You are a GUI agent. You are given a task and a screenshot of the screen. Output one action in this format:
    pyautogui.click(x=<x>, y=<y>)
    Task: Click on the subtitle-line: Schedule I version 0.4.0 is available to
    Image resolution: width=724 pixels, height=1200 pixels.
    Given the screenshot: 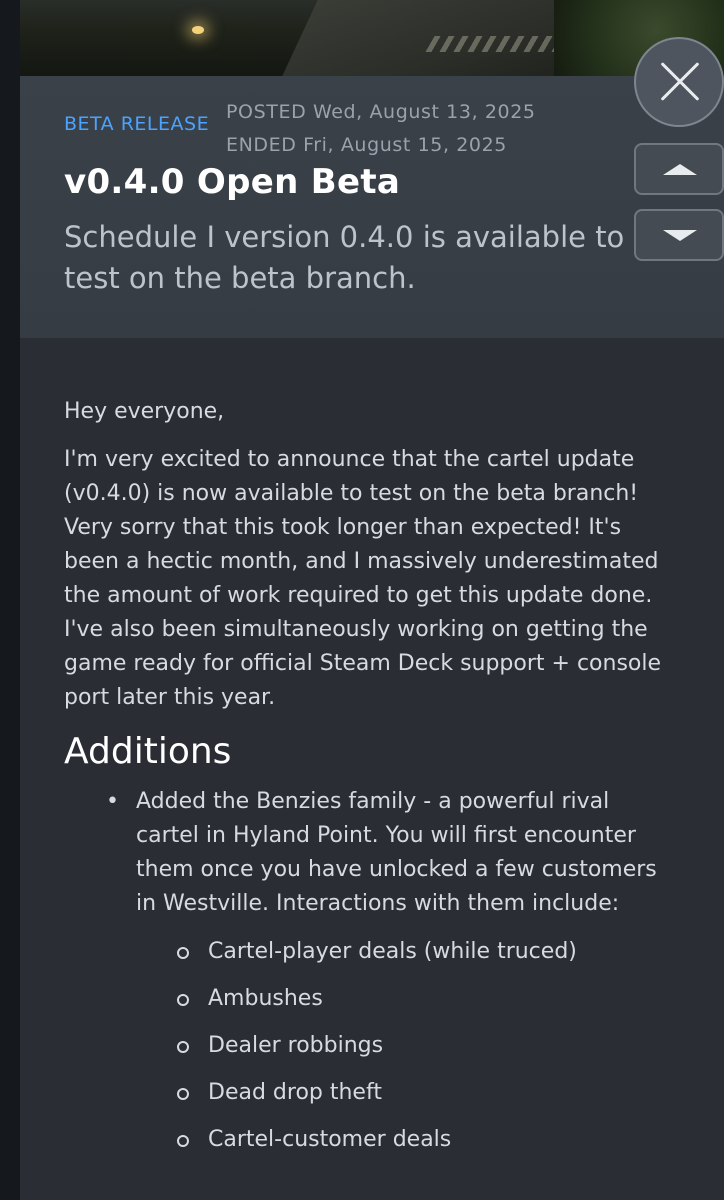 What is the action you would take?
    pyautogui.click(x=344, y=237)
    